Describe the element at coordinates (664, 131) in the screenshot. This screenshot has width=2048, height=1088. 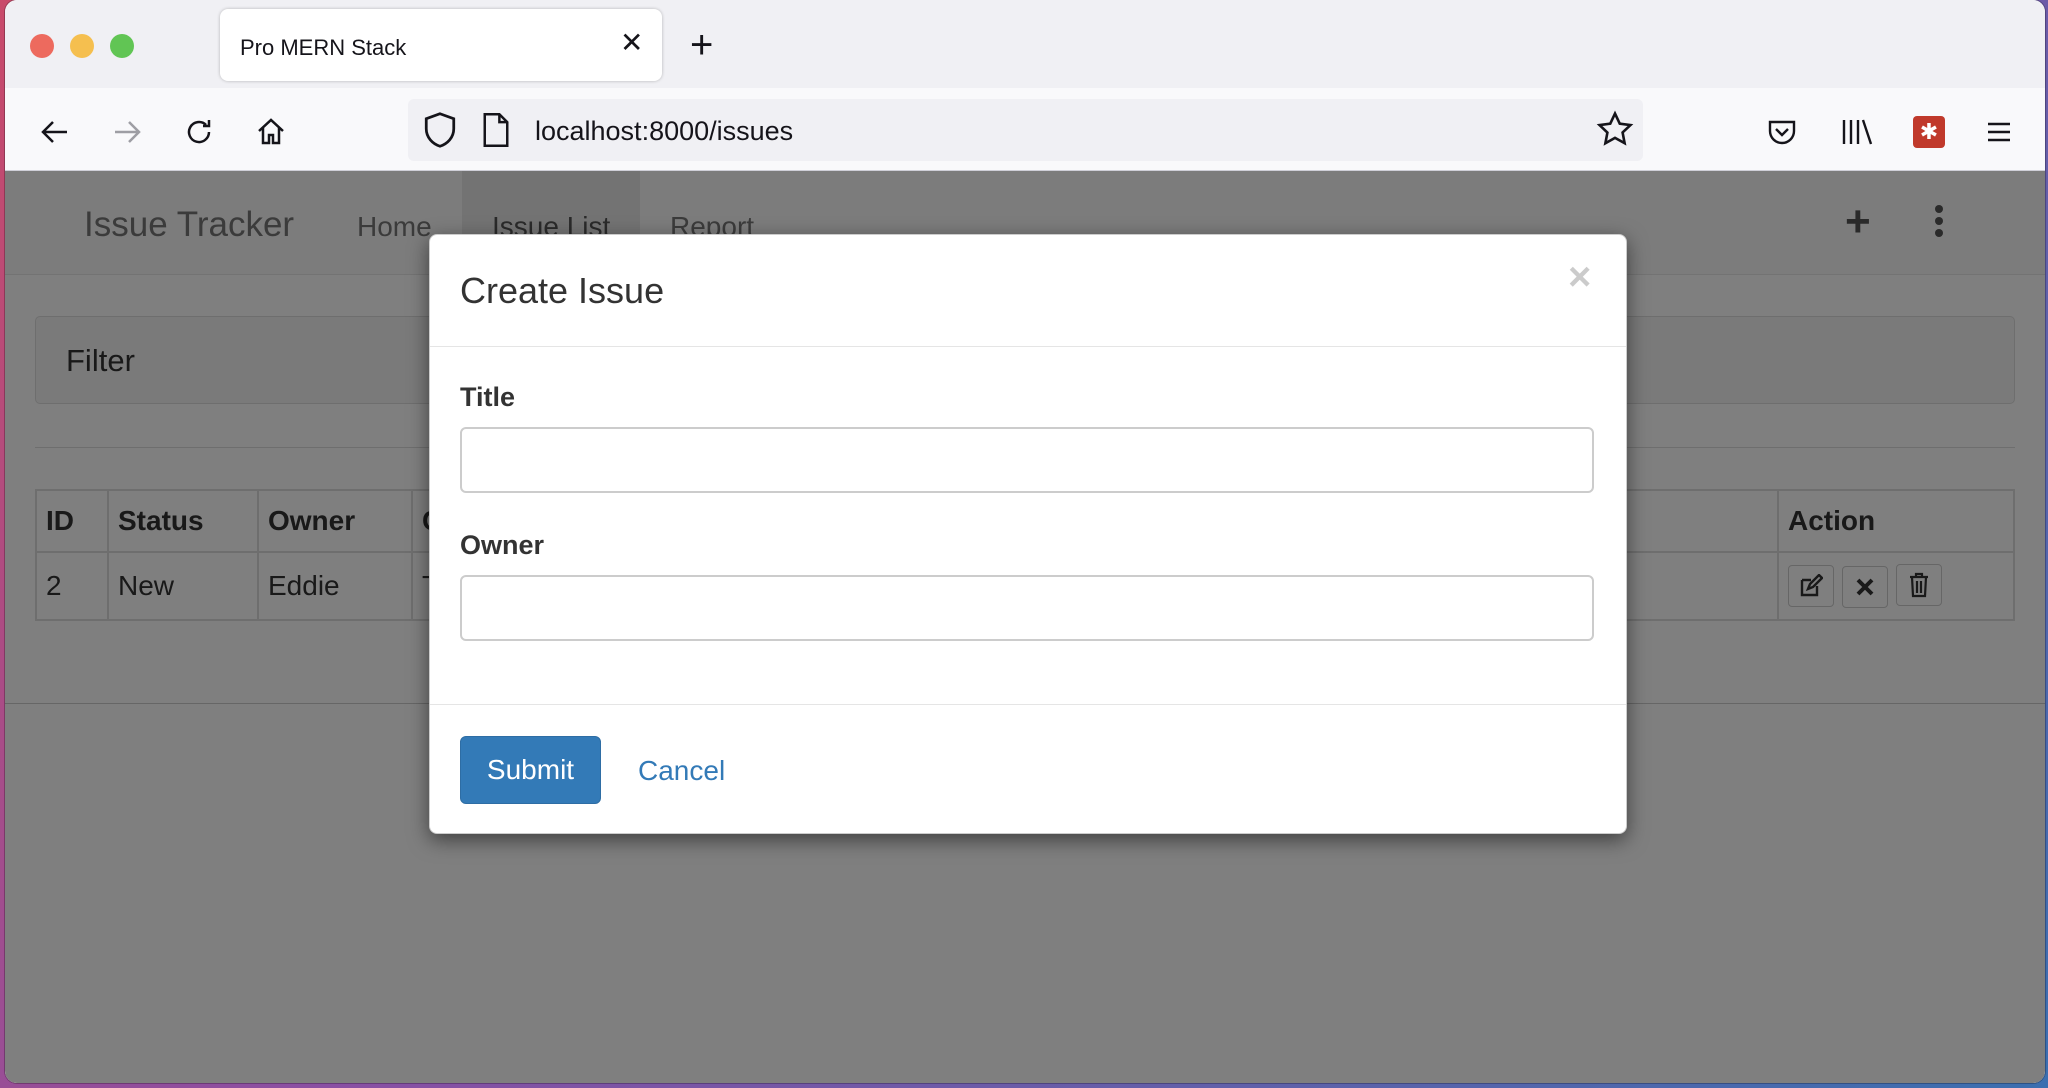
I see `url-text: localhost:8000/issues` at that location.